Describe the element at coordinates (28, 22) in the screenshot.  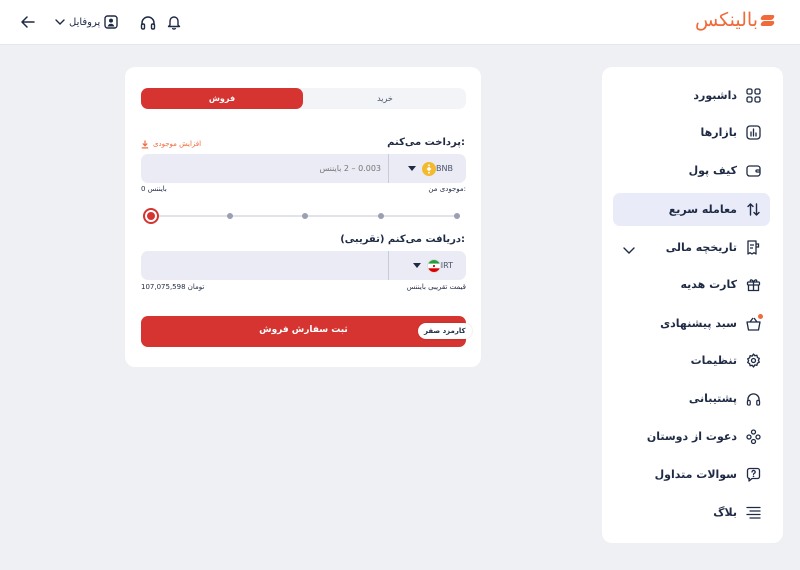
I see `back-arrow-icon` at that location.